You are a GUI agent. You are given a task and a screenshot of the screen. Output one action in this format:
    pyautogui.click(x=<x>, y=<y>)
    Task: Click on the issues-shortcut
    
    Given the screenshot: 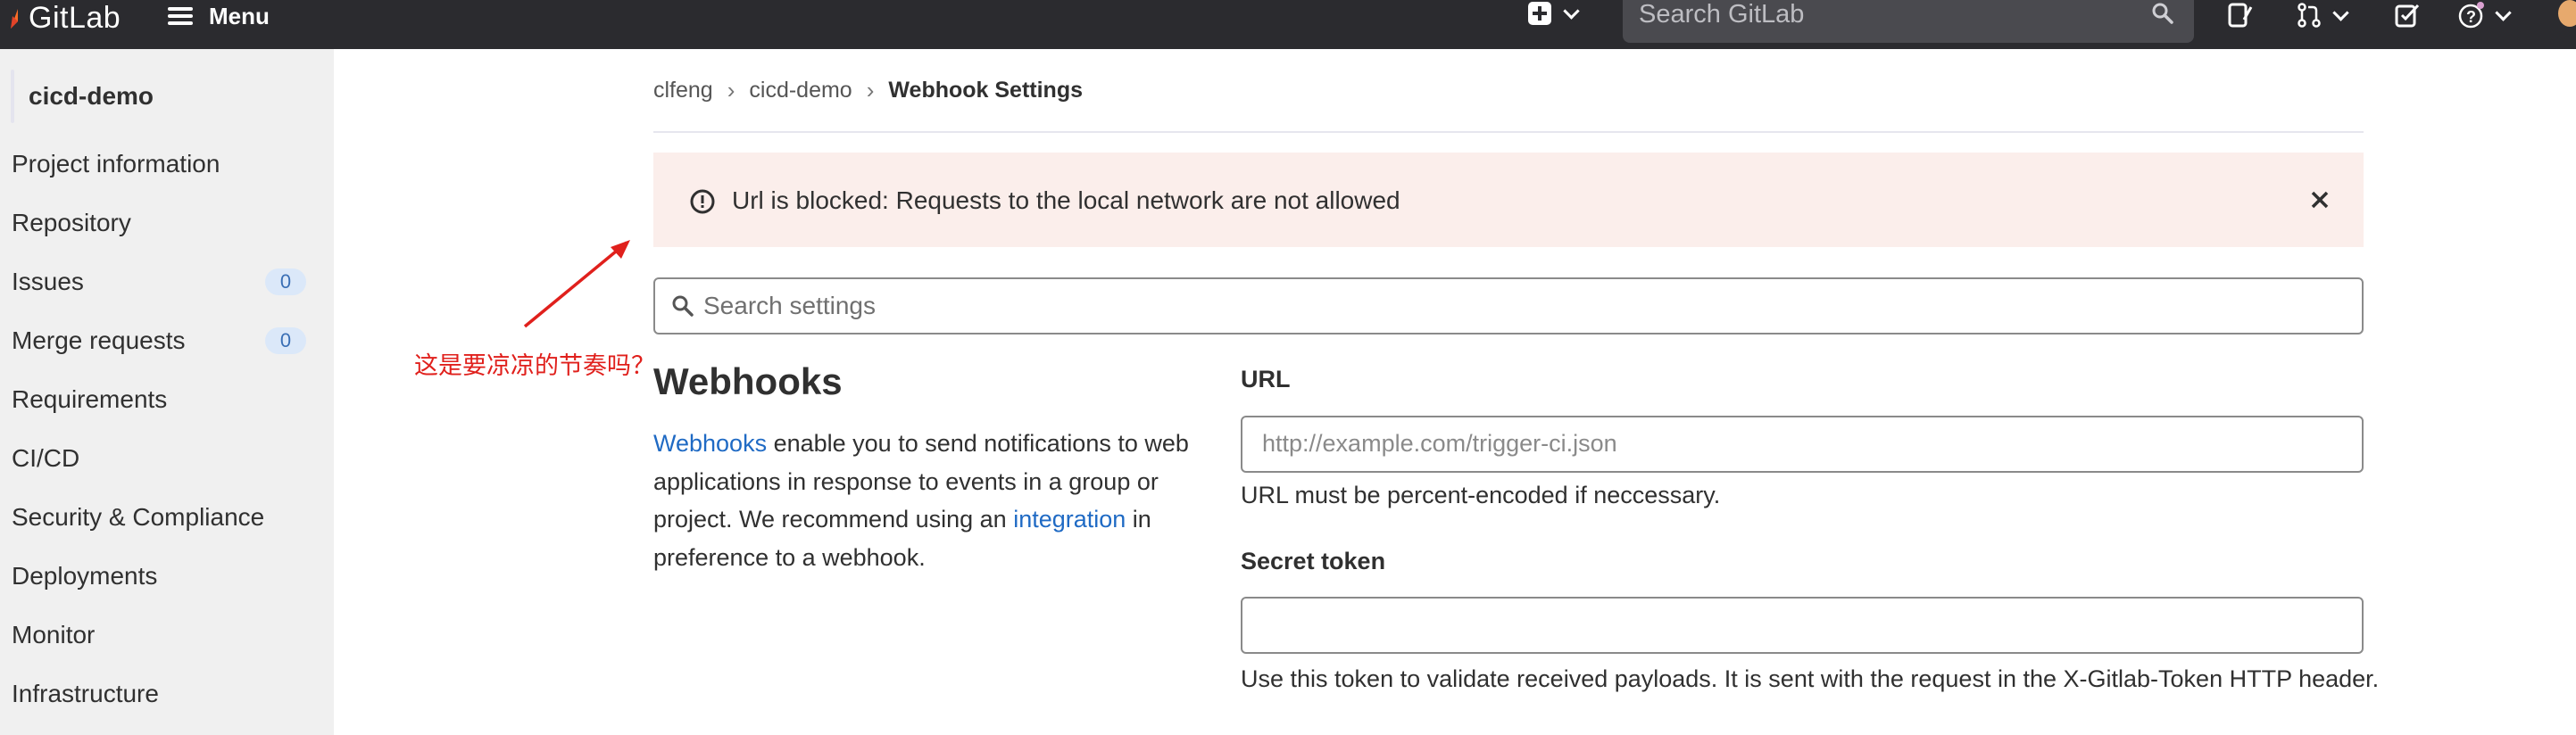 What is the action you would take?
    pyautogui.click(x=2240, y=15)
    